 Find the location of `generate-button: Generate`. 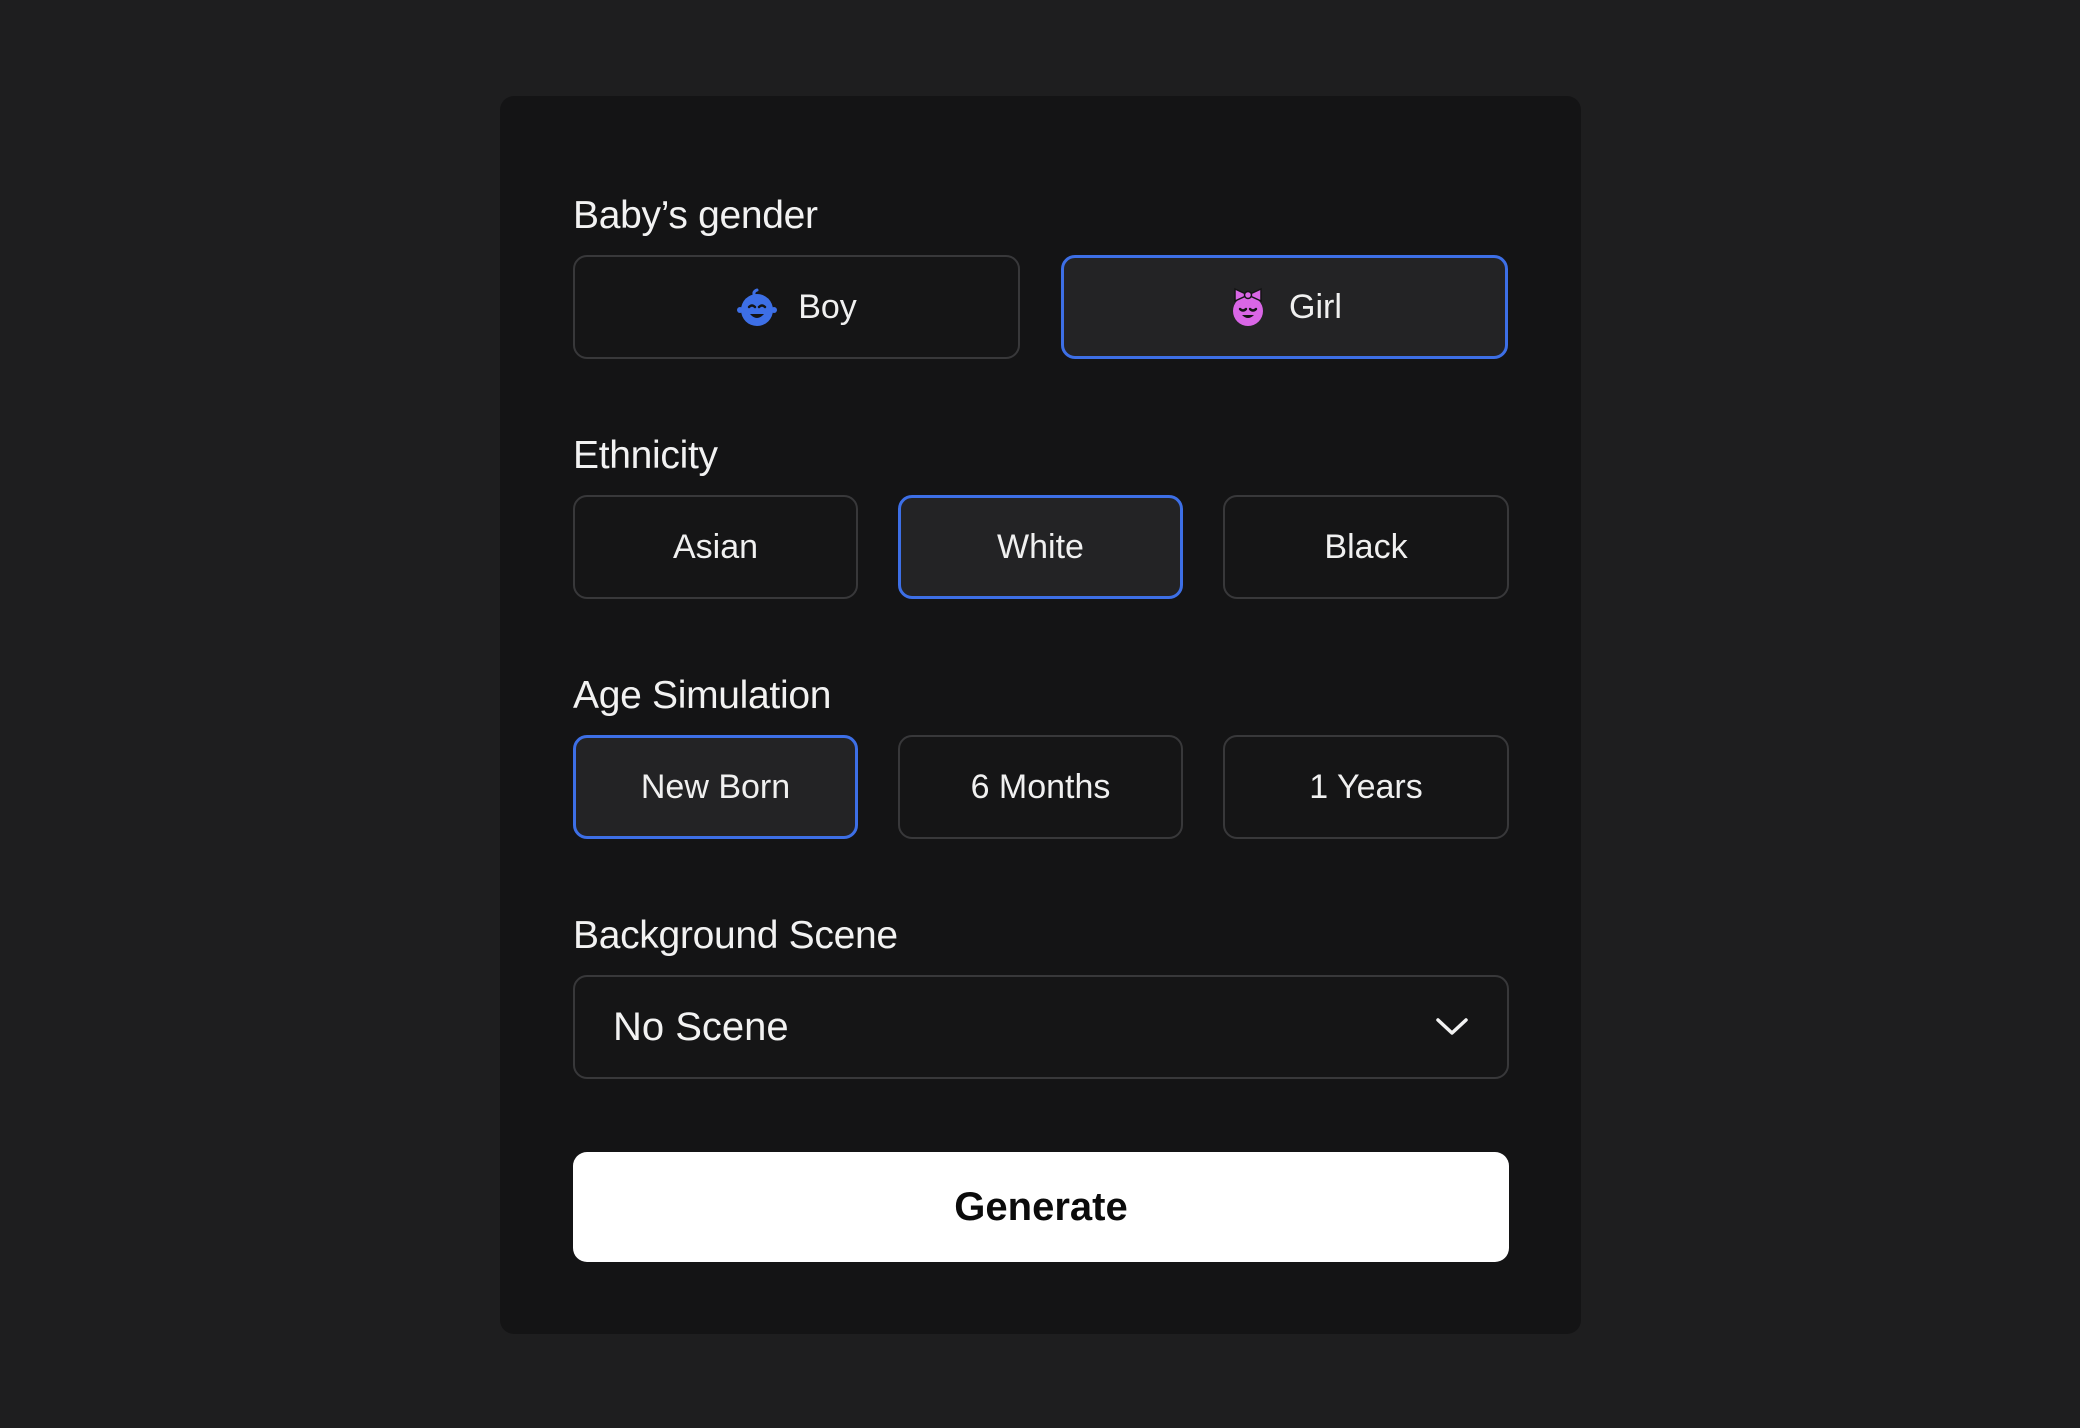

generate-button: Generate is located at coordinates (1041, 1207).